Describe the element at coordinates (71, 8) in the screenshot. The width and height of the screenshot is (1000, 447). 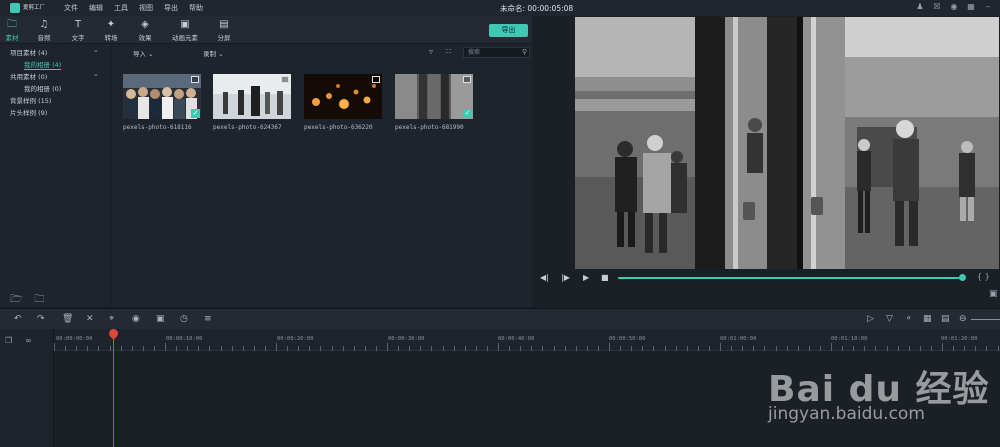
I see `menu-file: 文件` at that location.